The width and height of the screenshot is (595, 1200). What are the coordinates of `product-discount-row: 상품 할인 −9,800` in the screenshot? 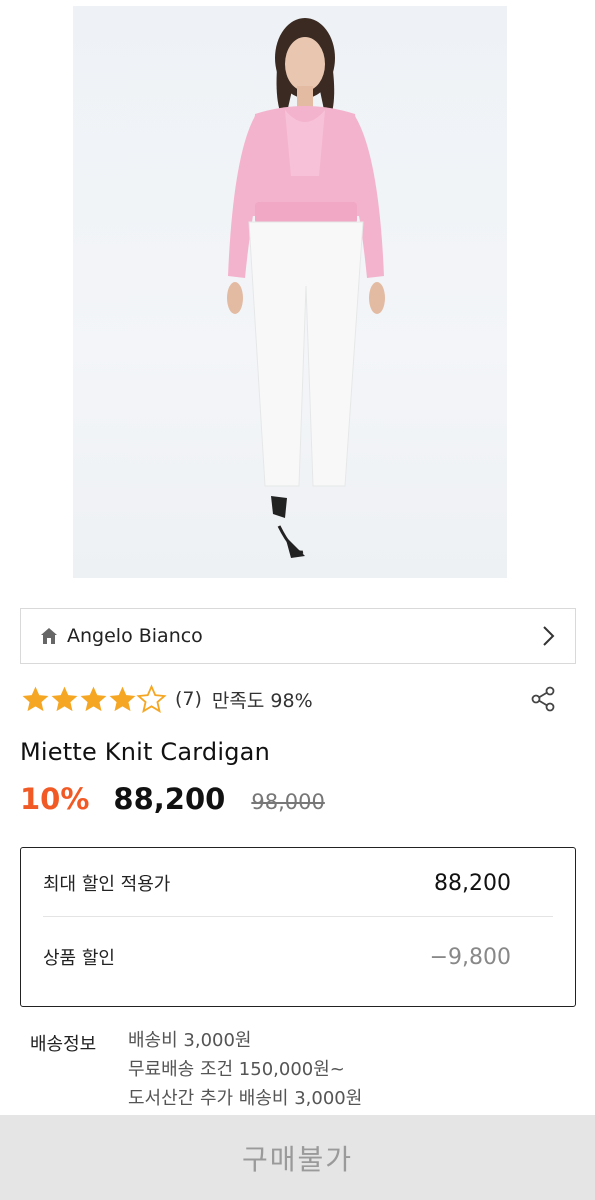 It's located at (277, 957).